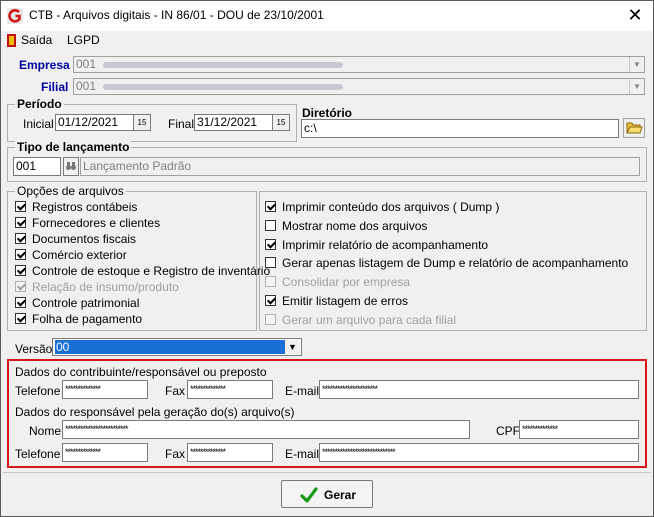  Describe the element at coordinates (309, 495) in the screenshot. I see `checkmark-icon` at that location.